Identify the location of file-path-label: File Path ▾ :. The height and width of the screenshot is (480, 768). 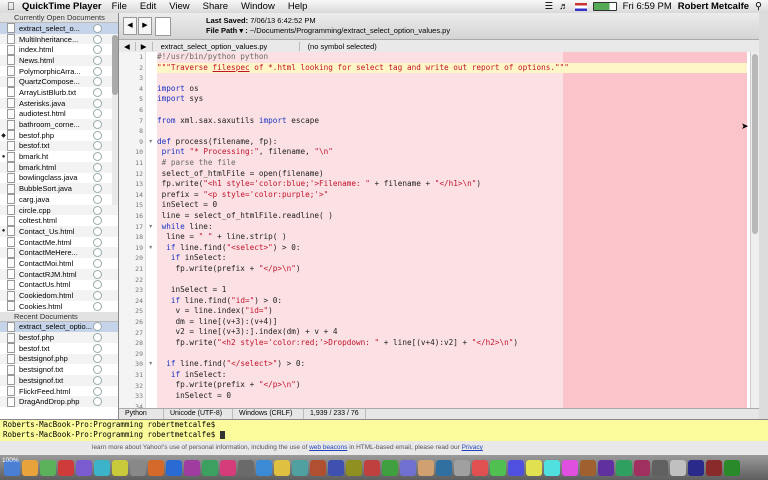
(227, 30).